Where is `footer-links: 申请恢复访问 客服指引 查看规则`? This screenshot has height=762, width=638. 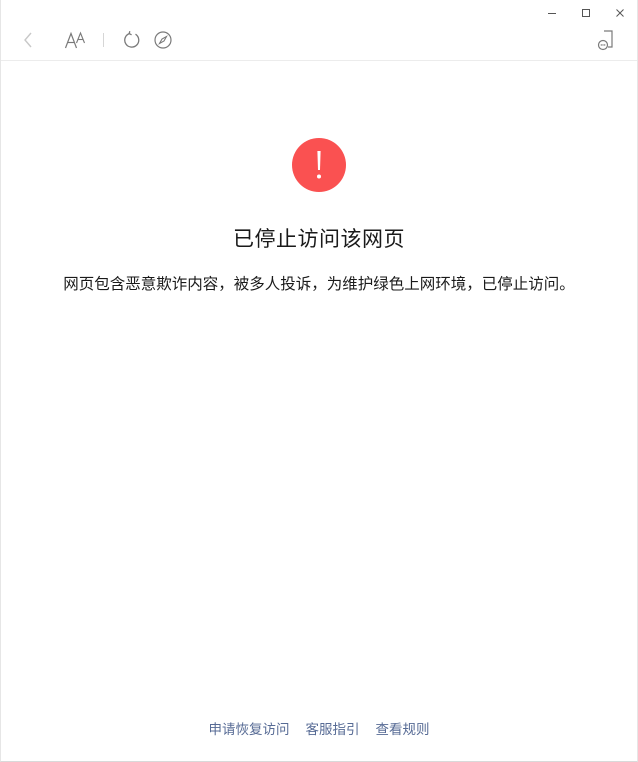 footer-links: 申请恢复访问 客服指引 查看规则 is located at coordinates (319, 728).